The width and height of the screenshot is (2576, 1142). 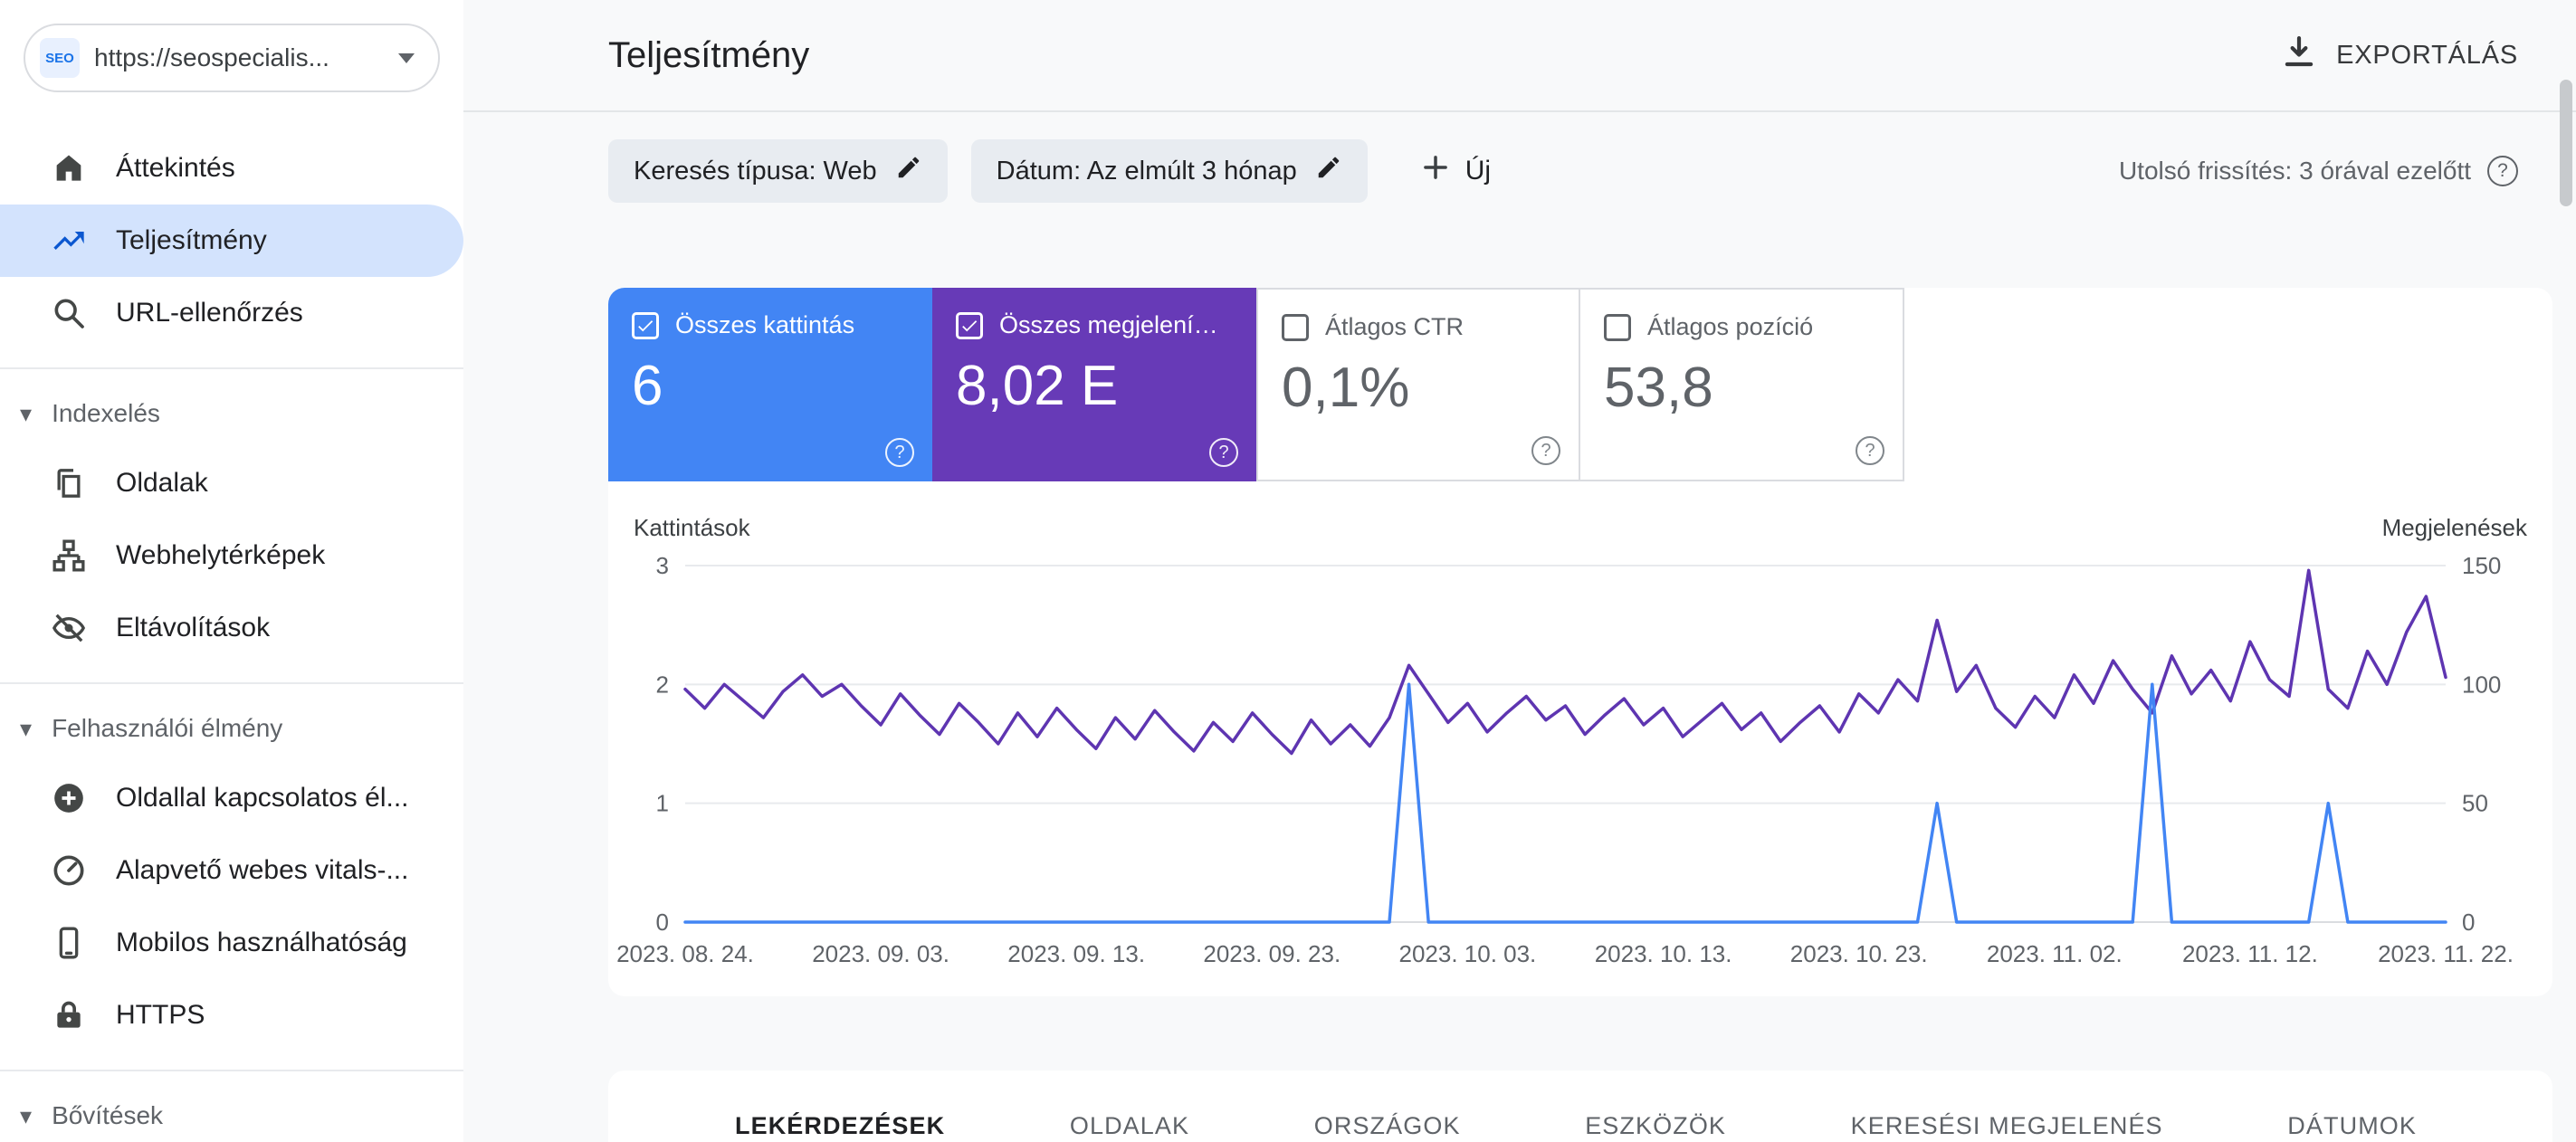 I want to click on metric-value: 53,8, so click(x=1658, y=388).